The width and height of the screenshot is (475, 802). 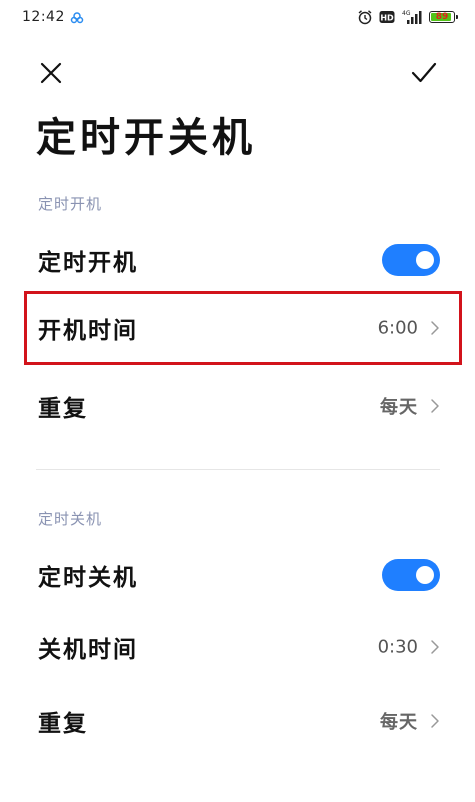 What do you see at coordinates (88, 262) in the screenshot?
I see `power-on-toggle-label: 定时开机` at bounding box center [88, 262].